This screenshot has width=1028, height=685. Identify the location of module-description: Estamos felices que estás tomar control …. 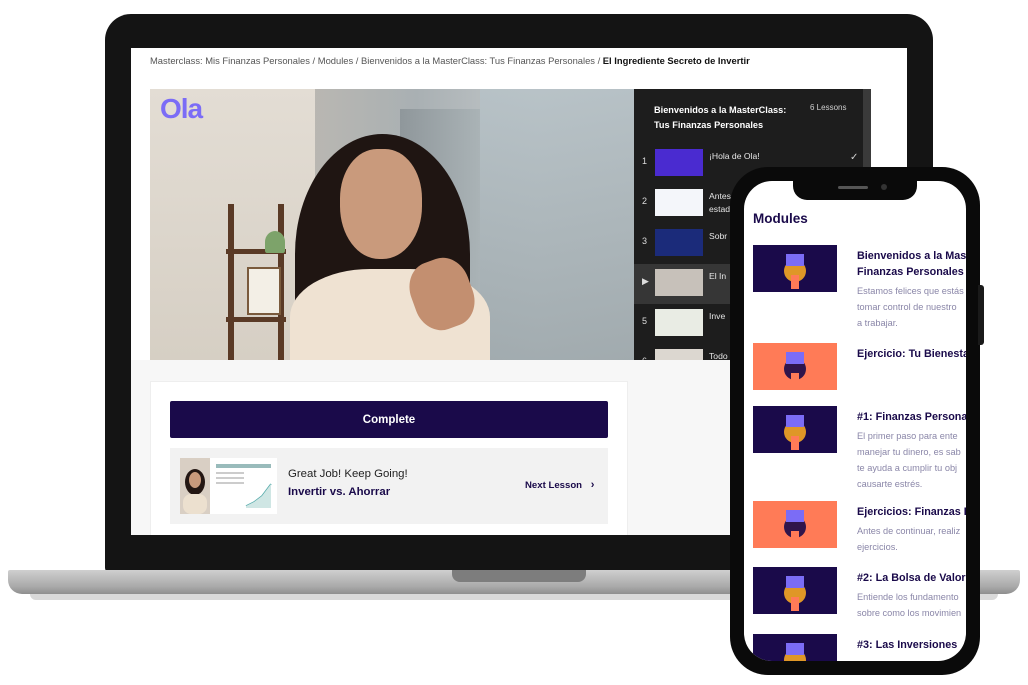
(910, 307).